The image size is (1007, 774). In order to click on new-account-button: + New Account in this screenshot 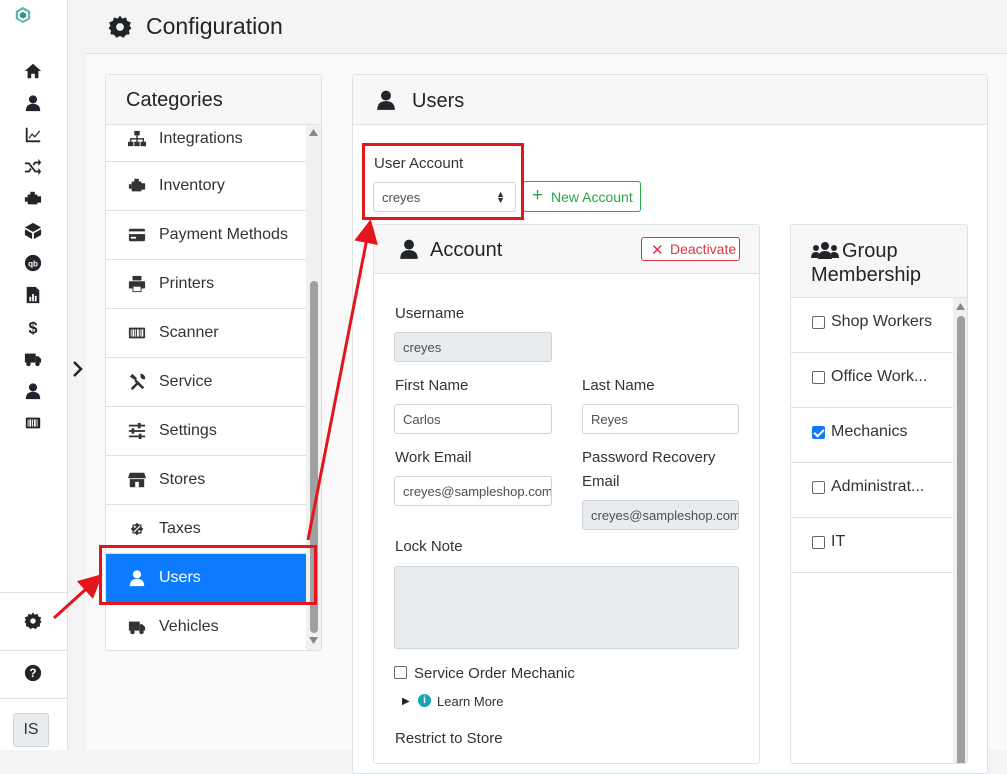, I will do `click(582, 196)`.